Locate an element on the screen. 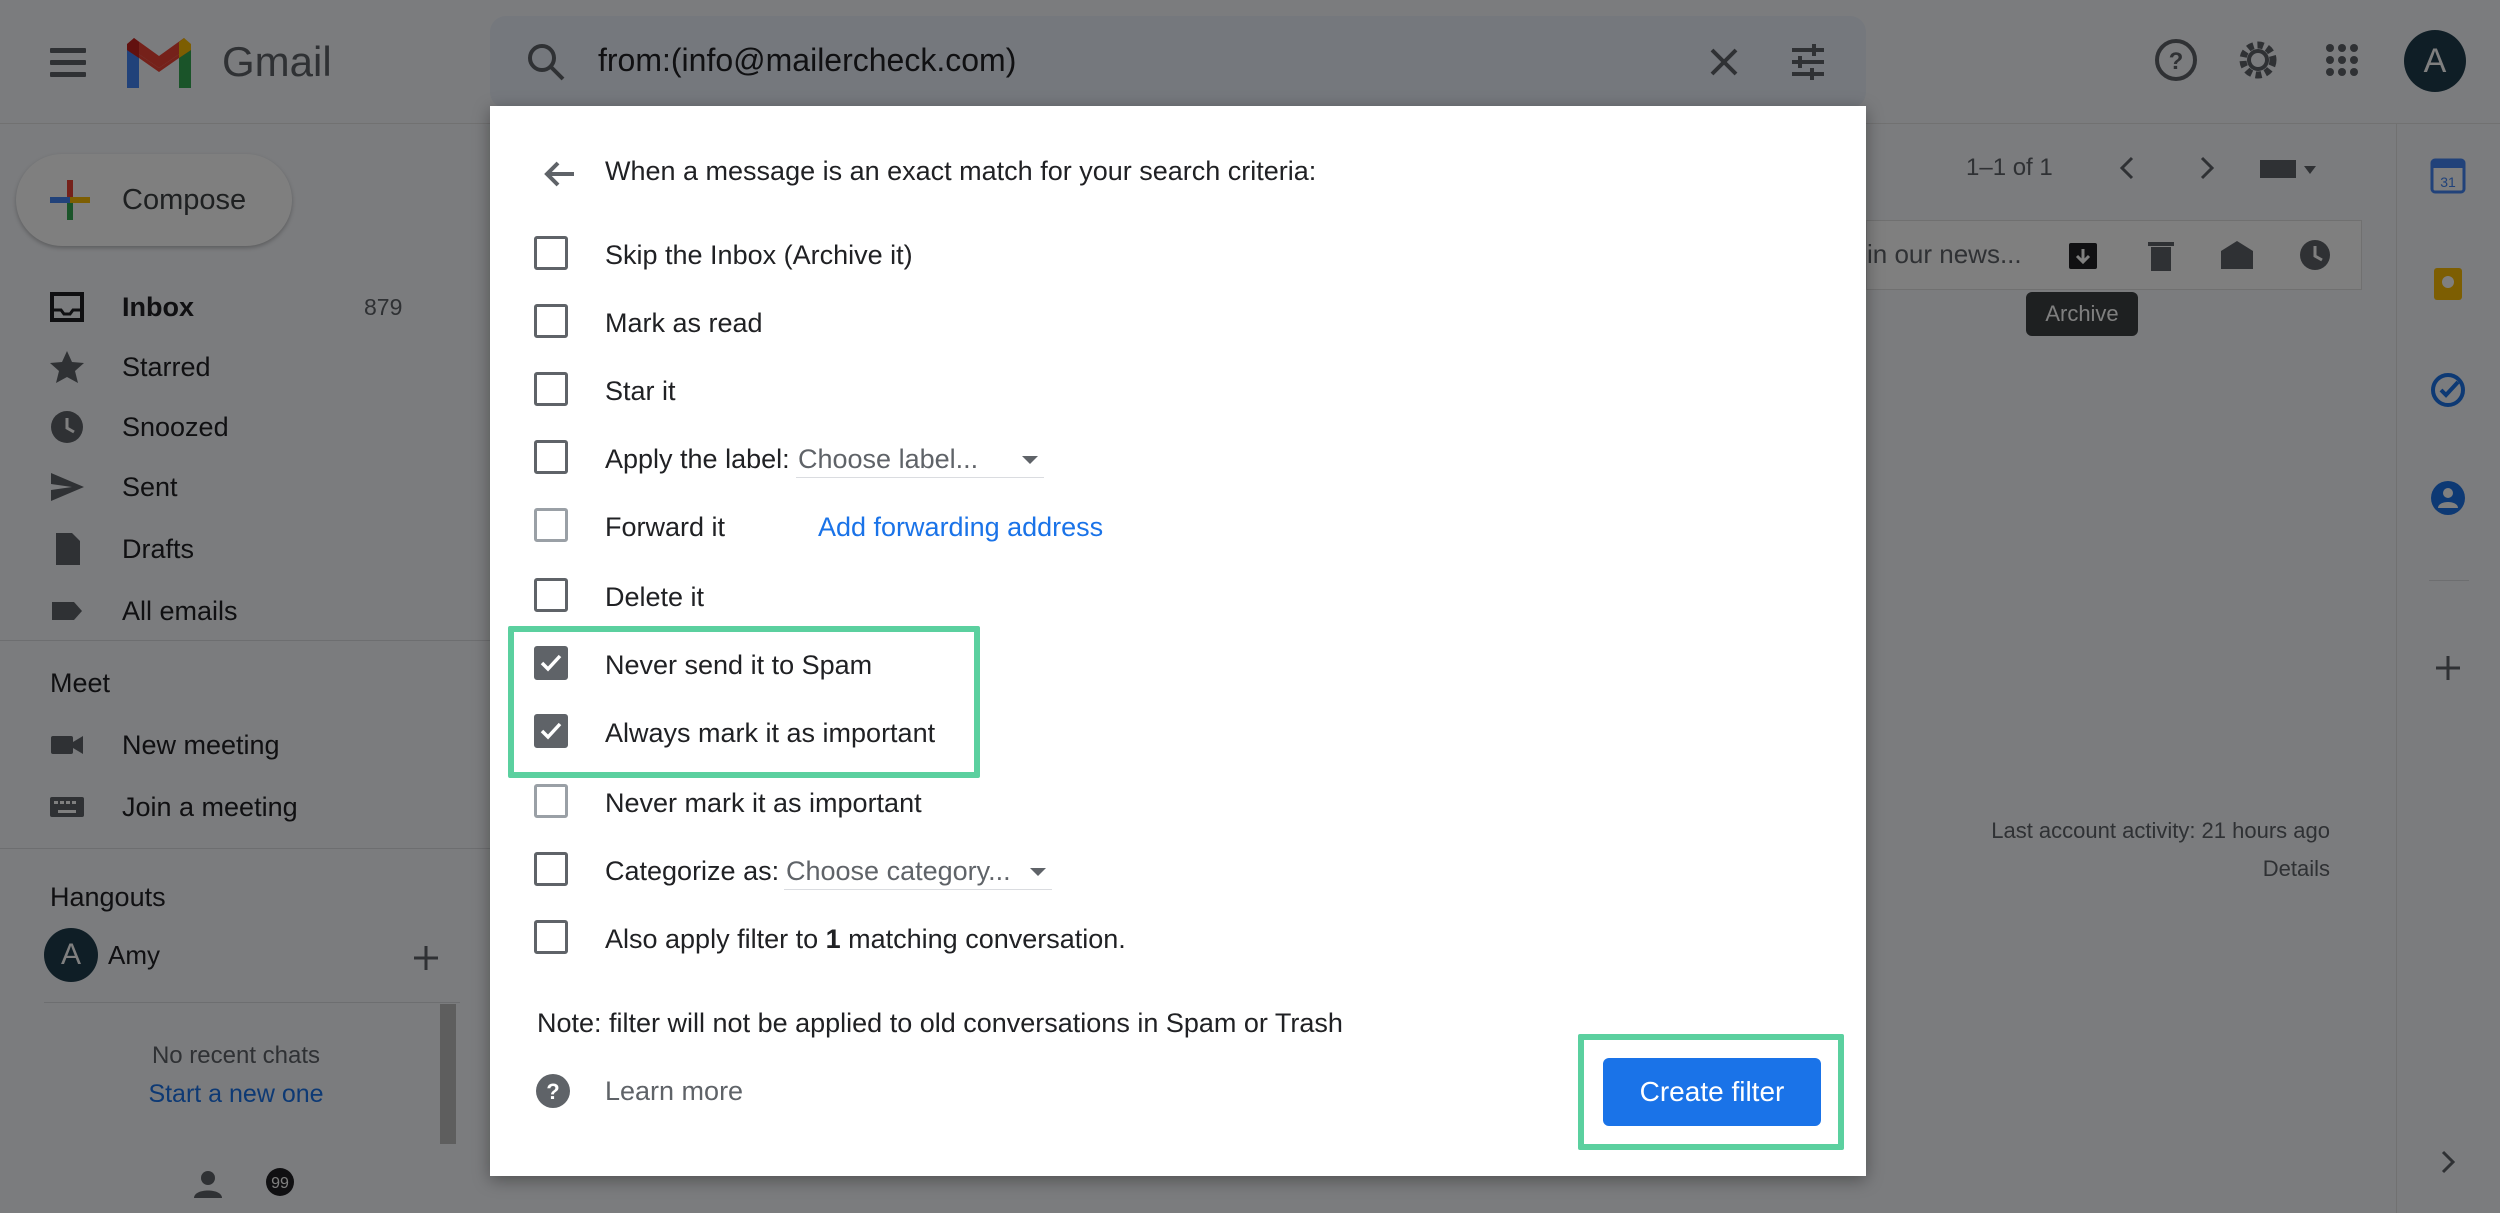 The height and width of the screenshot is (1213, 2500). learn-more-link: Learn more is located at coordinates (674, 1091).